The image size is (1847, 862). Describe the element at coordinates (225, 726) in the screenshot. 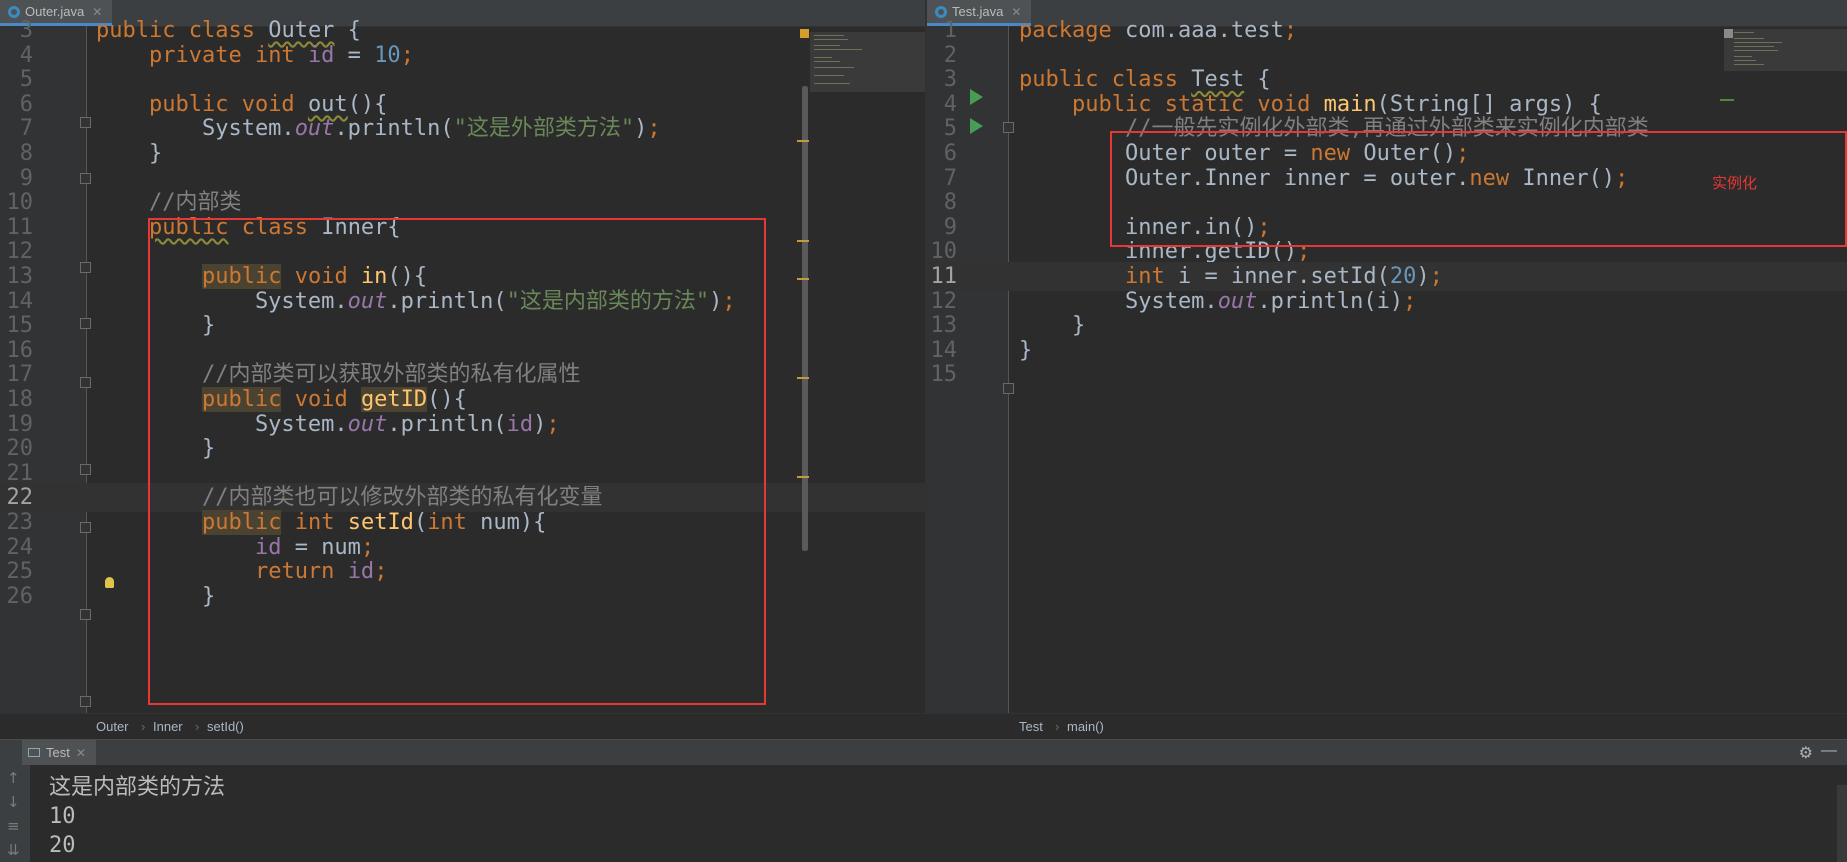

I see `breadcrumb-item-setid: setId()` at that location.